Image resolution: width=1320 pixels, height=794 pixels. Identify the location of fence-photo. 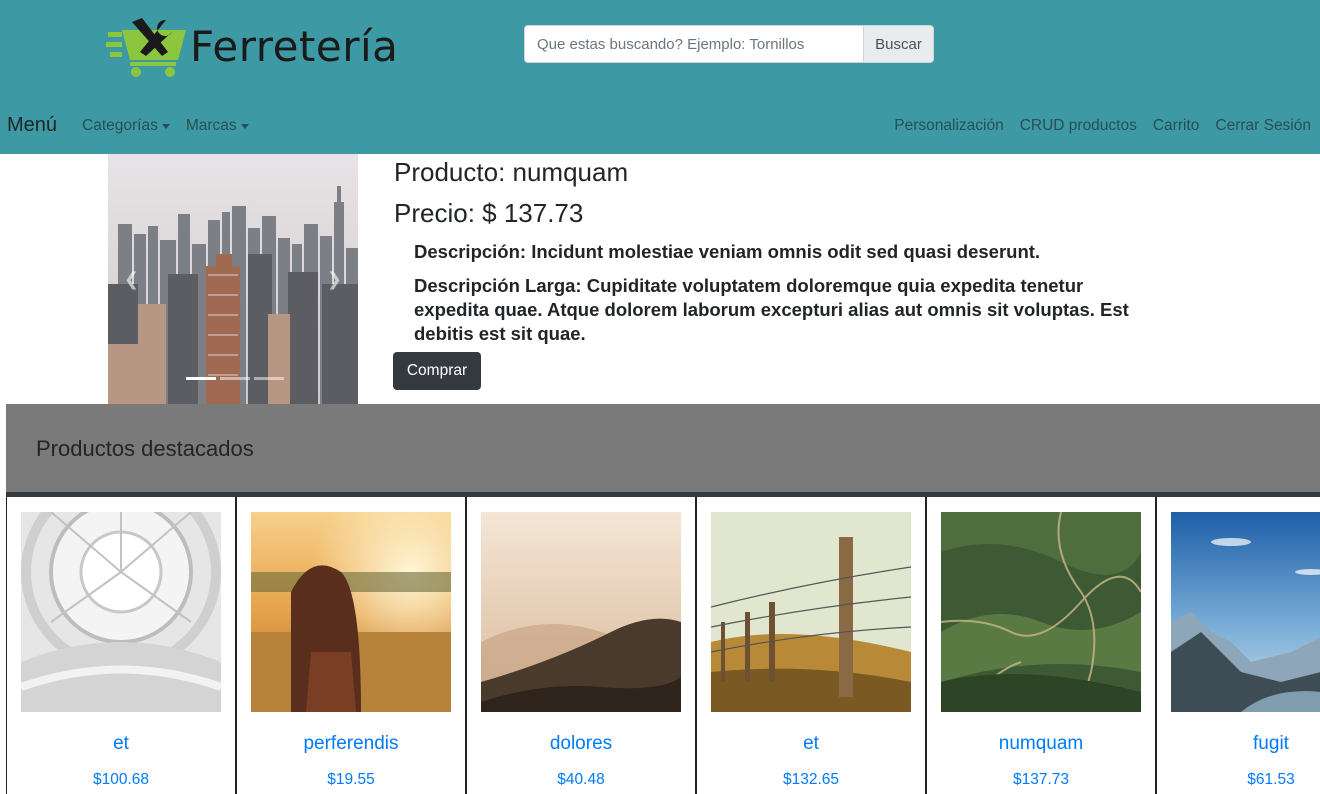
(811, 612).